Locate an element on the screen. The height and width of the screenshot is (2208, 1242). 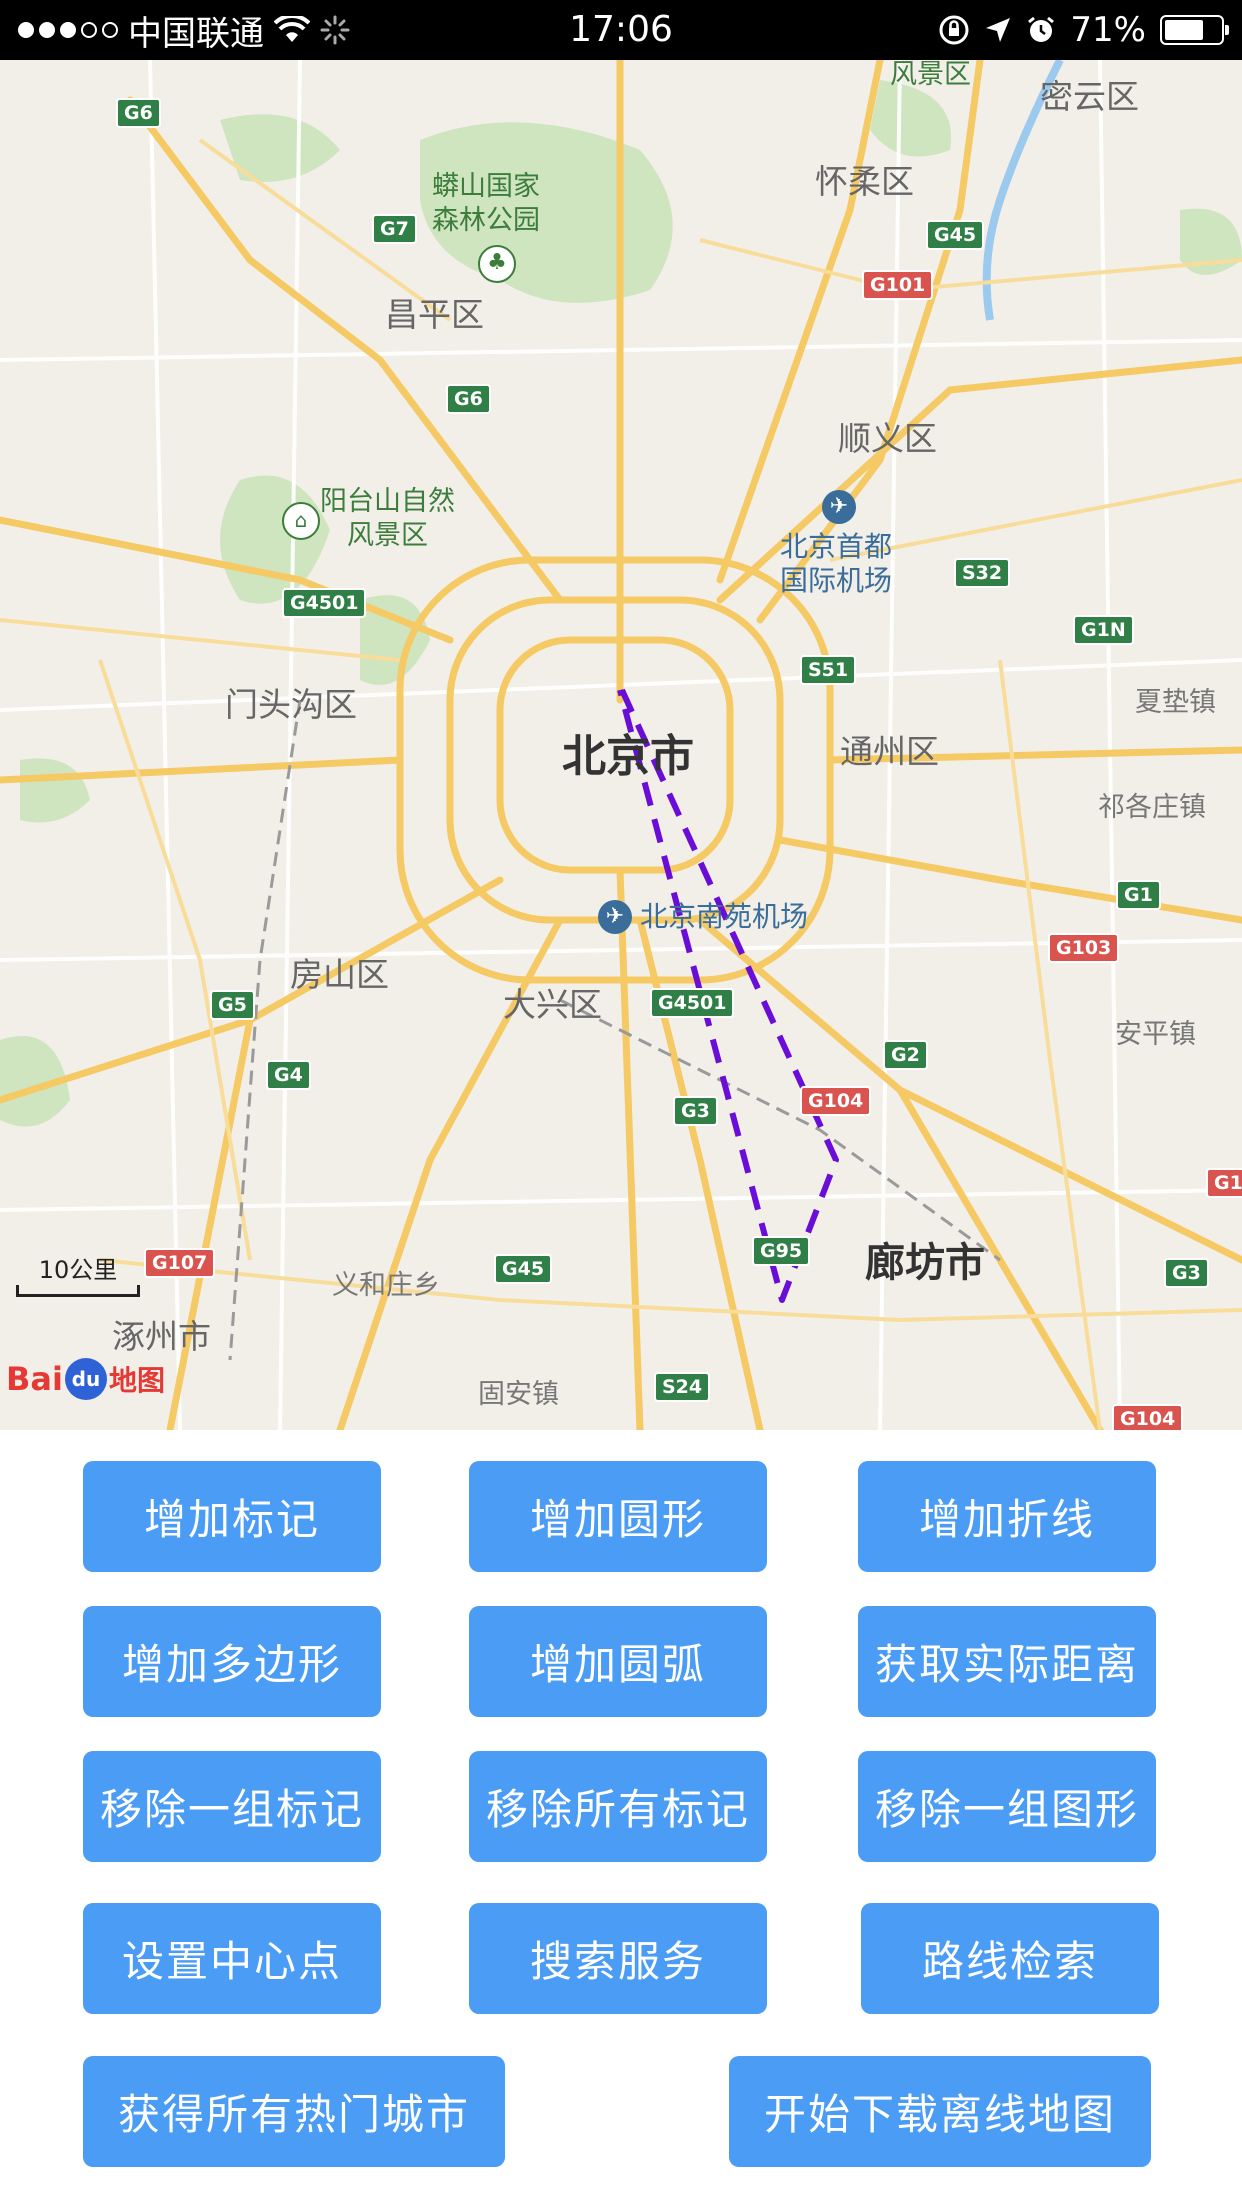
road-shield: G101 is located at coordinates (898, 285).